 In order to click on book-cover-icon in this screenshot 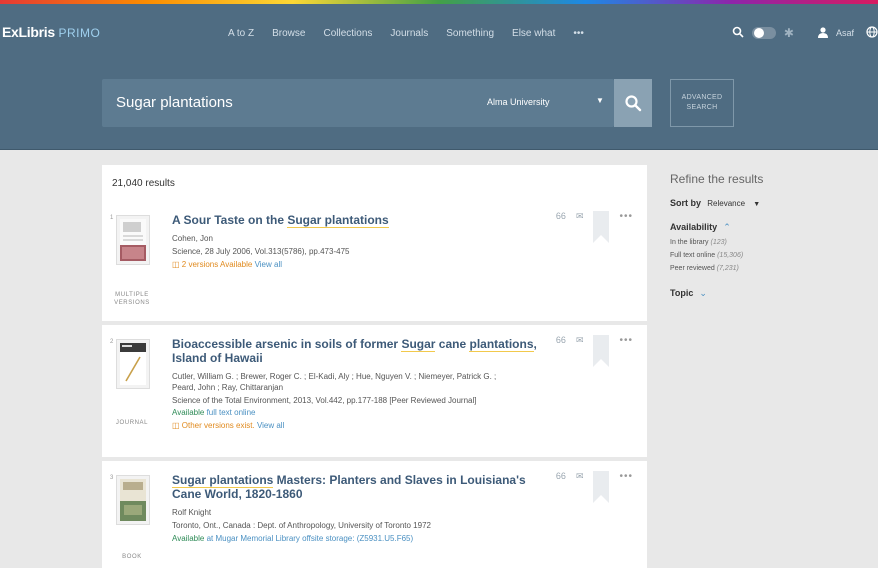, I will do `click(133, 500)`.